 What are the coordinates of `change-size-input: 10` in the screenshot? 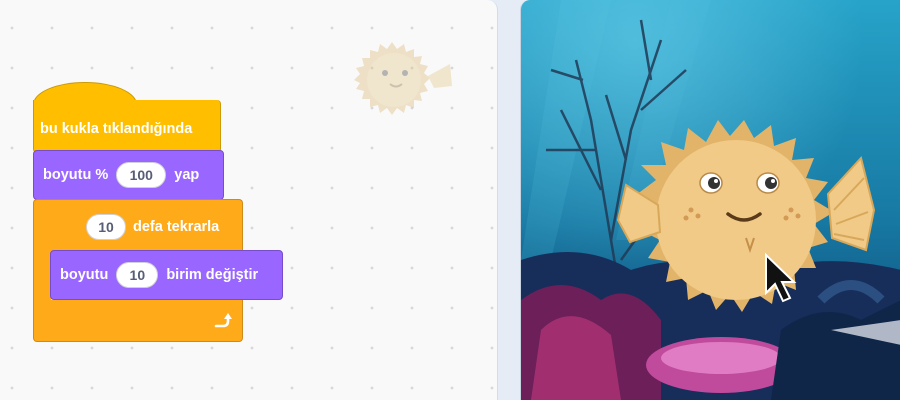 It's located at (137, 275).